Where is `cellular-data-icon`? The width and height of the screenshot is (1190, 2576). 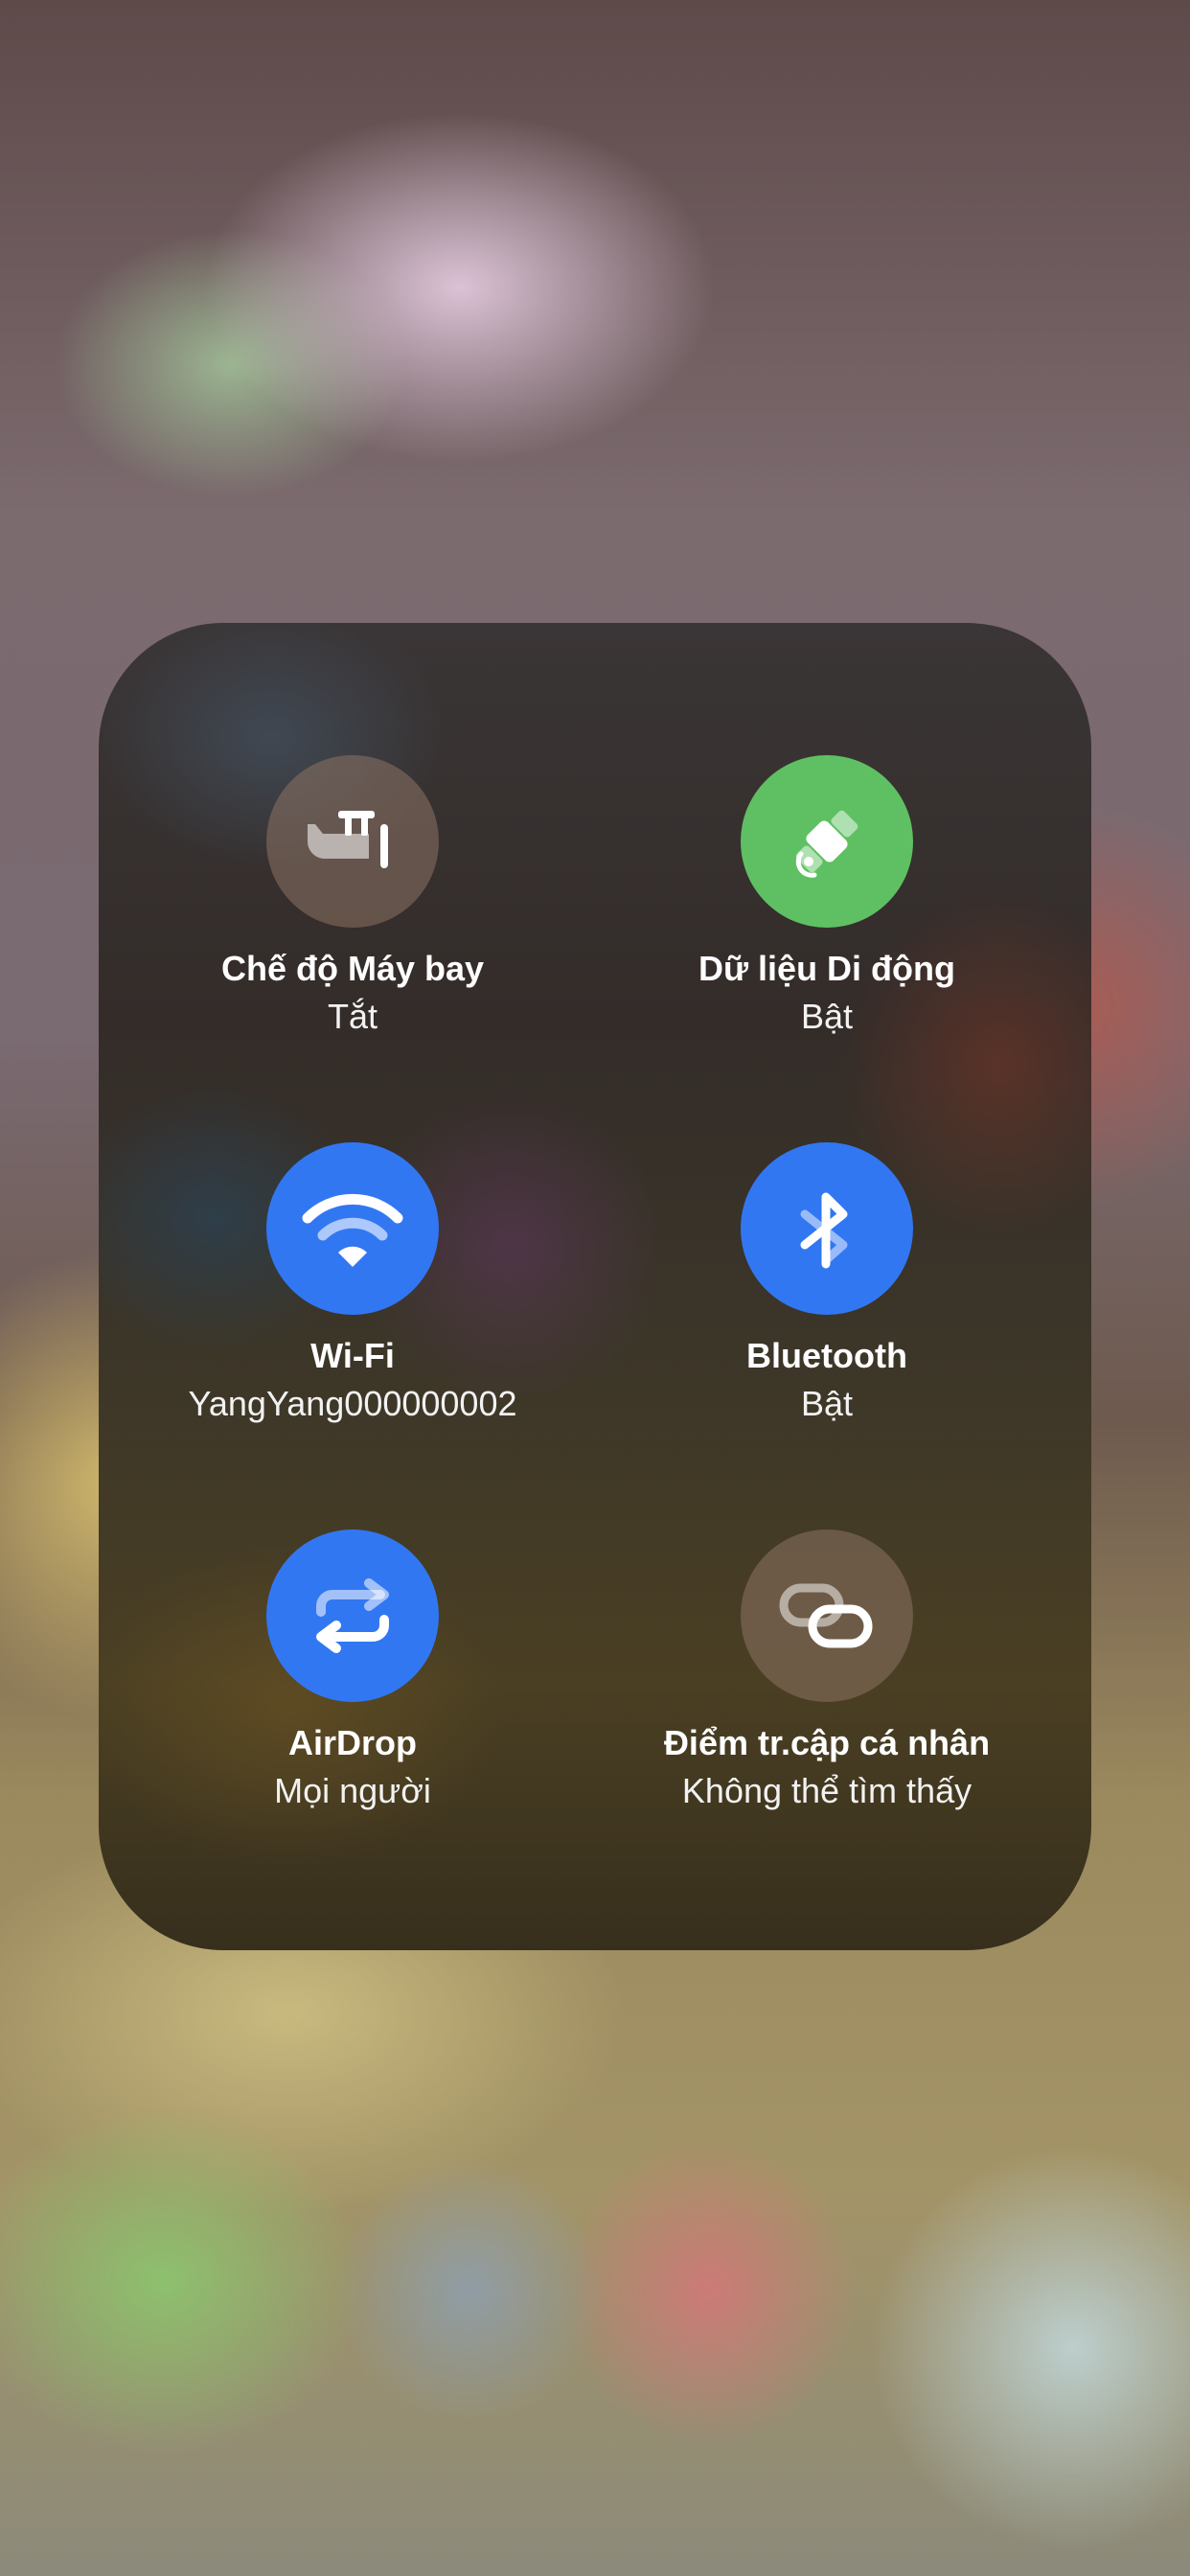
cellular-data-icon is located at coordinates (826, 844).